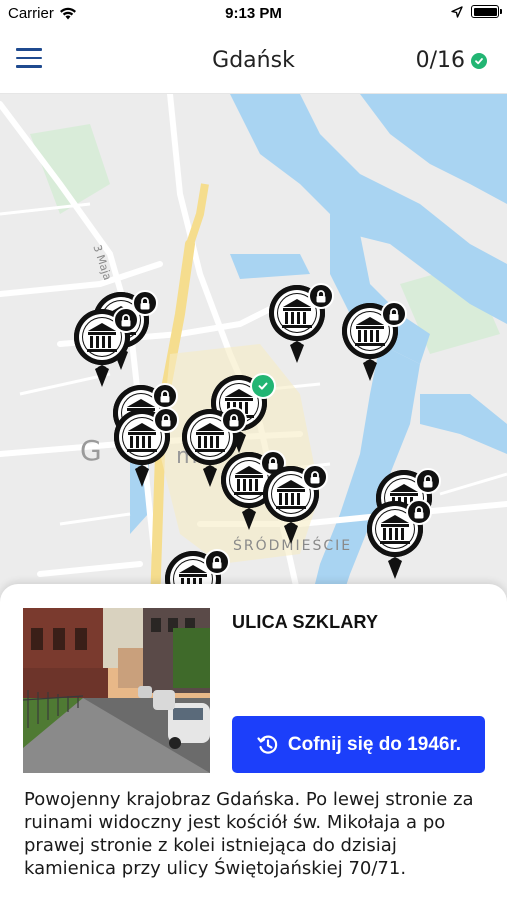 This screenshot has width=507, height=900. What do you see at coordinates (267, 744) in the screenshot?
I see `history-clock-icon` at bounding box center [267, 744].